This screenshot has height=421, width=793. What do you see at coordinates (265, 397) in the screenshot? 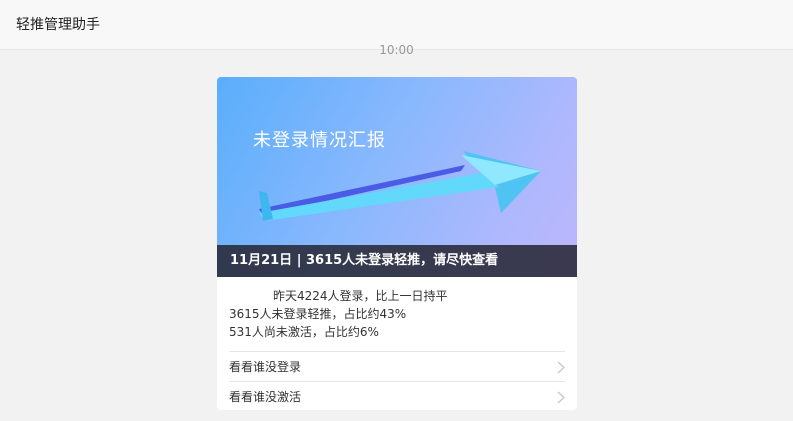
I see `link-label: 看看谁没激活` at bounding box center [265, 397].